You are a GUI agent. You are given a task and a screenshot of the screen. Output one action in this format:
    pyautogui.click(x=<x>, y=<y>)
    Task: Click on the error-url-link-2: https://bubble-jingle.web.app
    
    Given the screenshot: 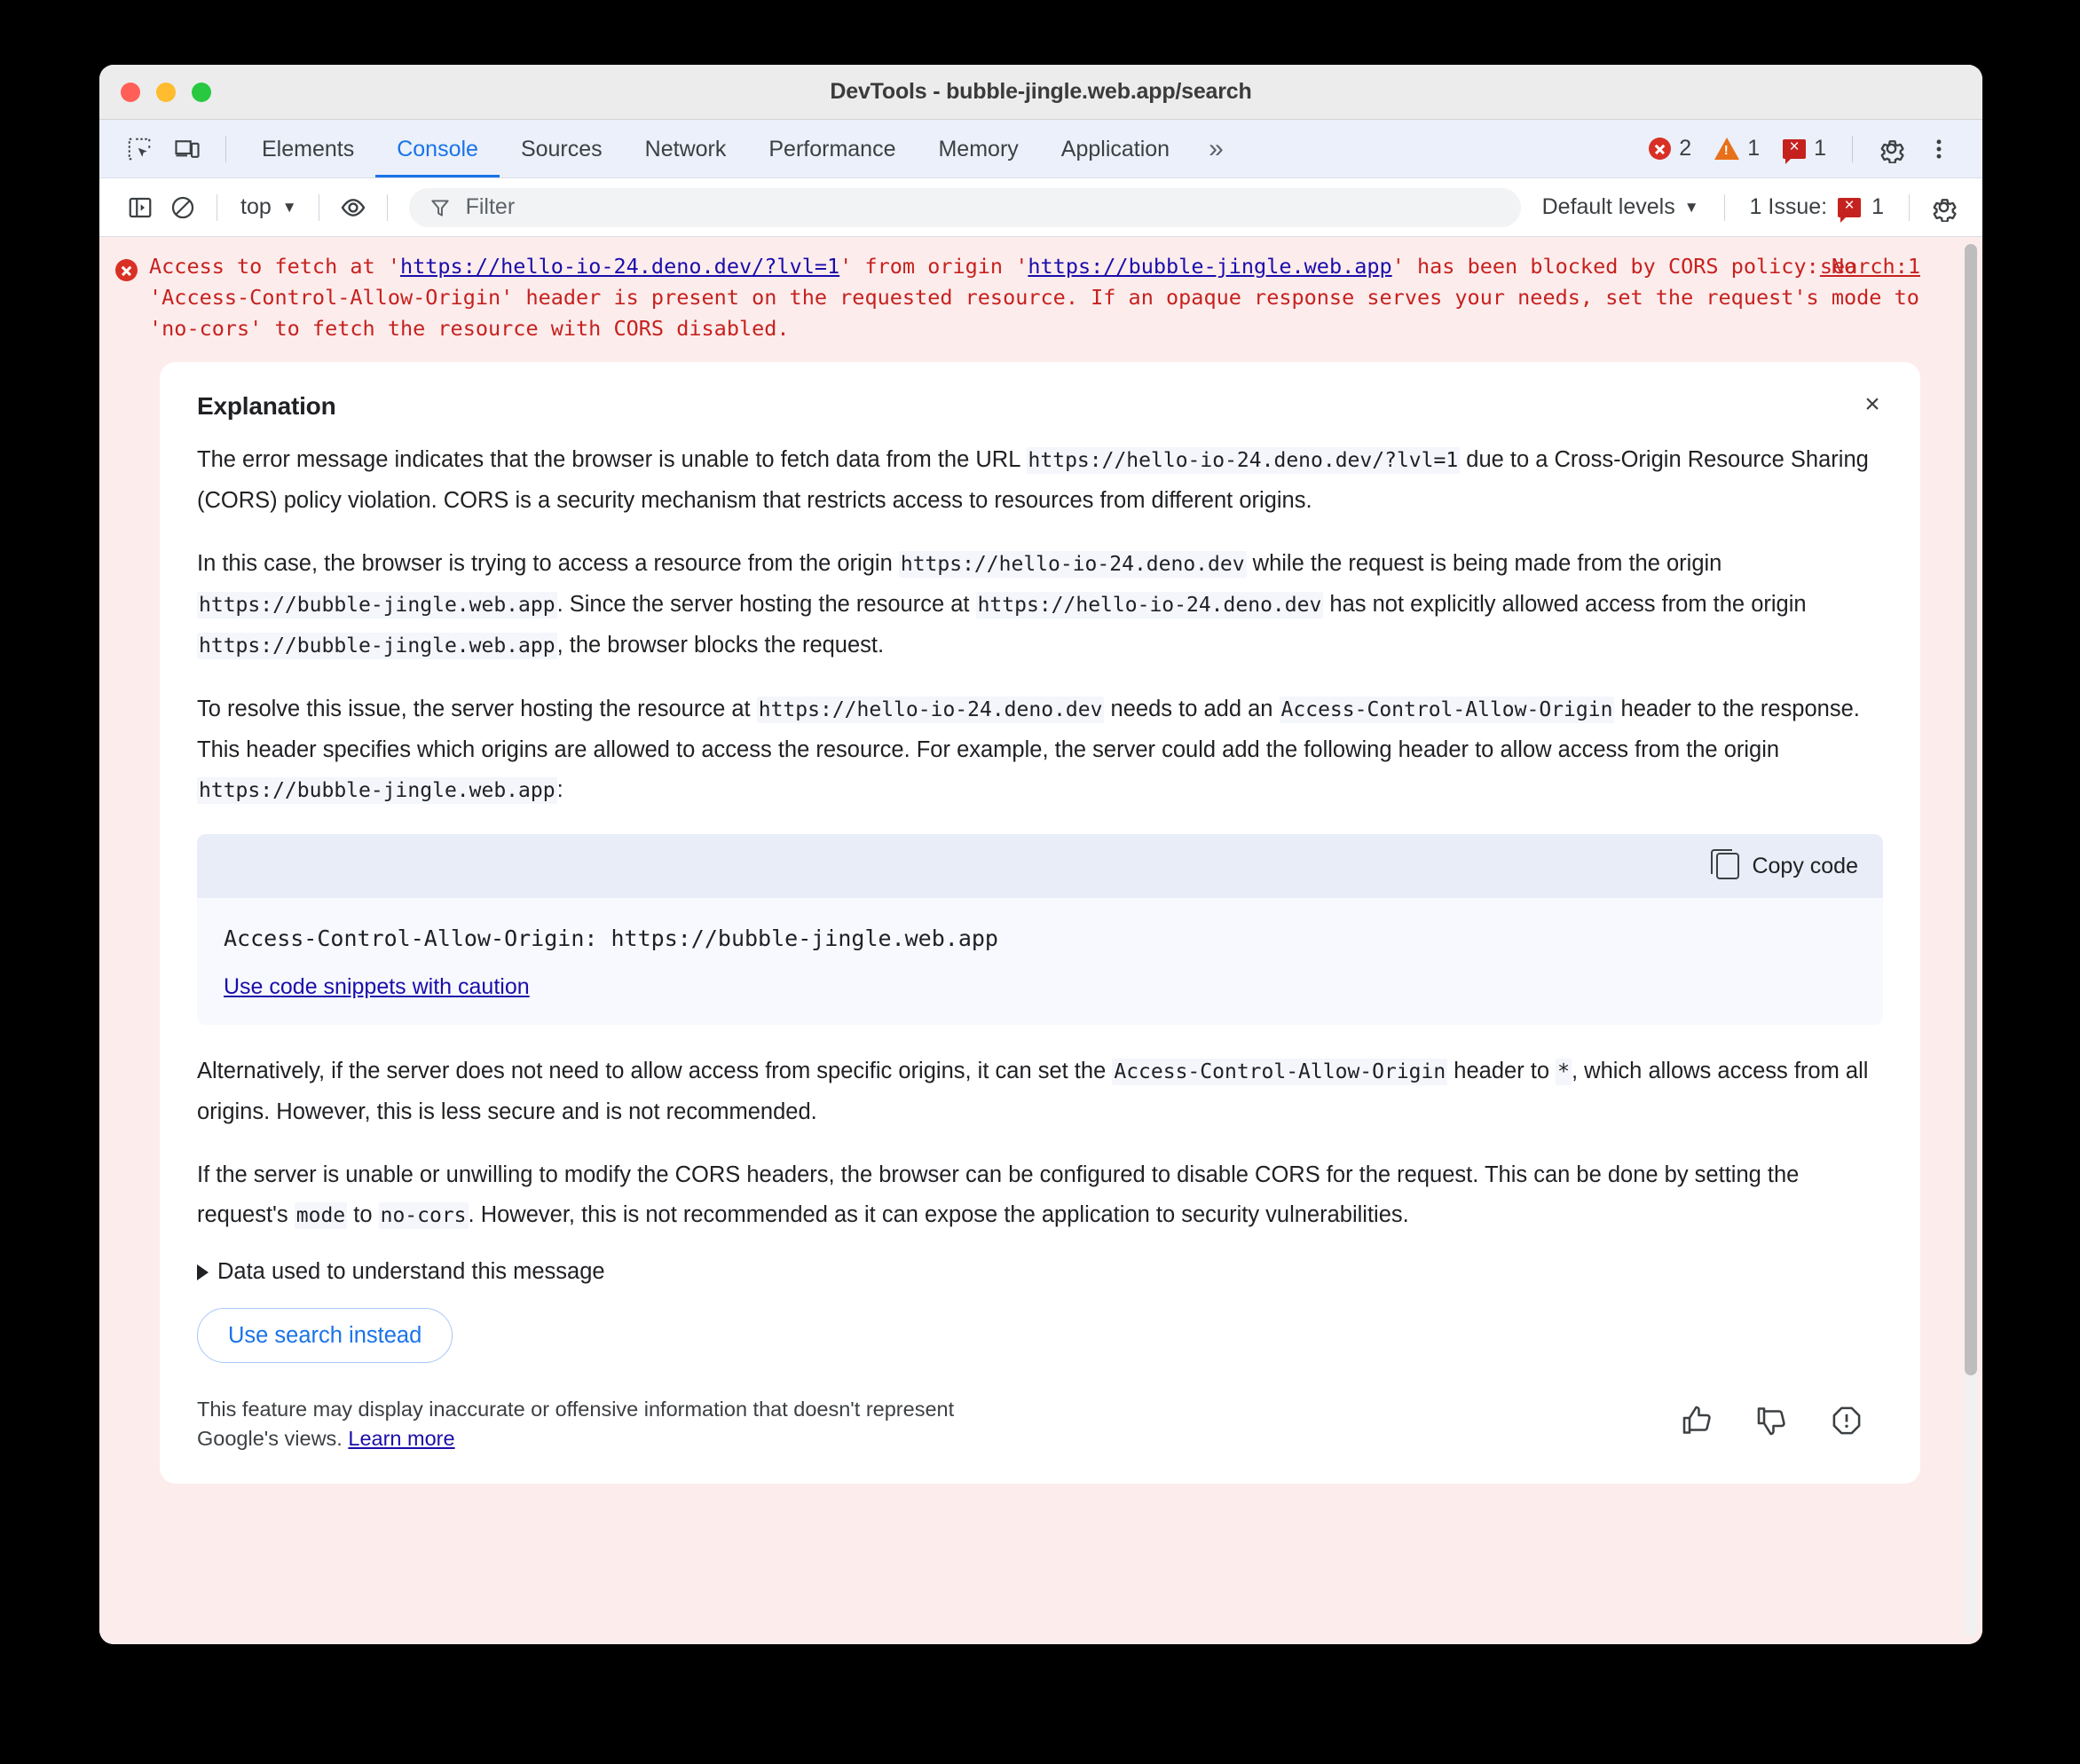 What is the action you would take?
    pyautogui.click(x=1209, y=266)
    